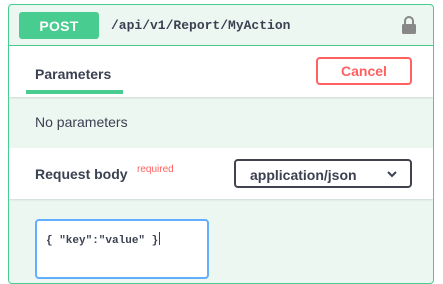  What do you see at coordinates (409, 25) in the screenshot?
I see `lock-icon` at bounding box center [409, 25].